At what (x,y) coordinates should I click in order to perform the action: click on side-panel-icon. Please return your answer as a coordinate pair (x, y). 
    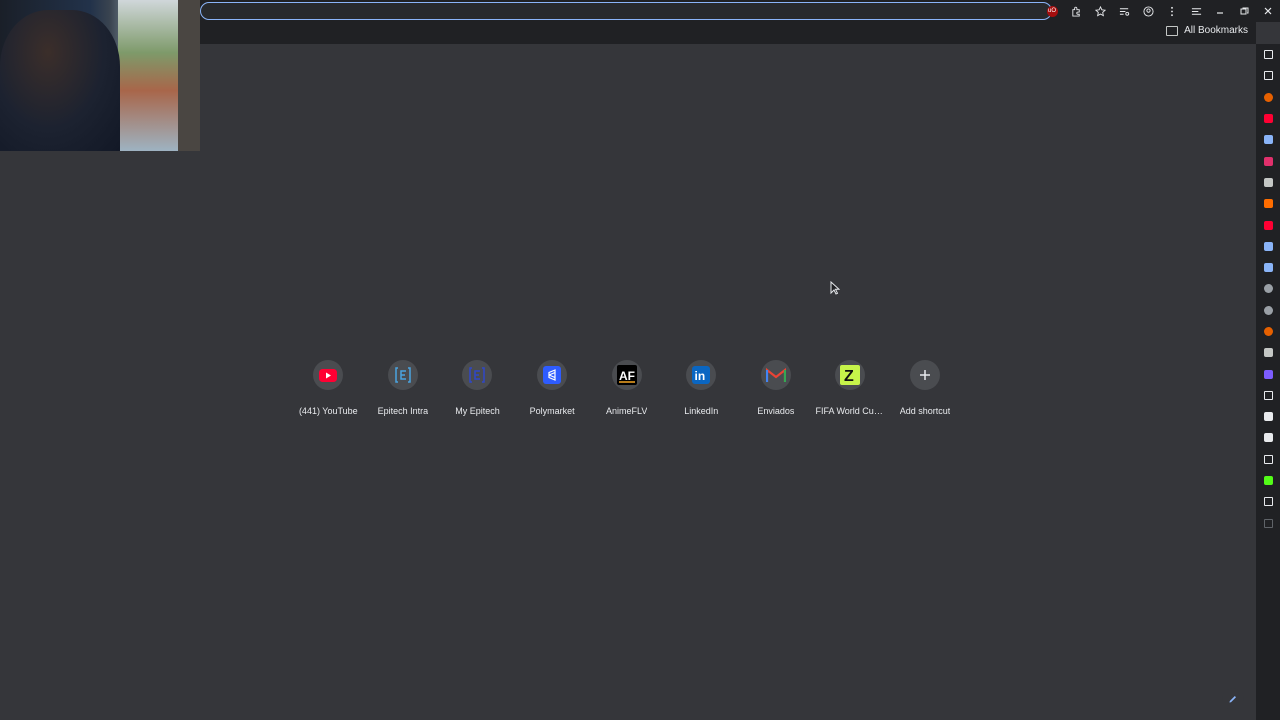
    Looking at the image, I should click on (1196, 11).